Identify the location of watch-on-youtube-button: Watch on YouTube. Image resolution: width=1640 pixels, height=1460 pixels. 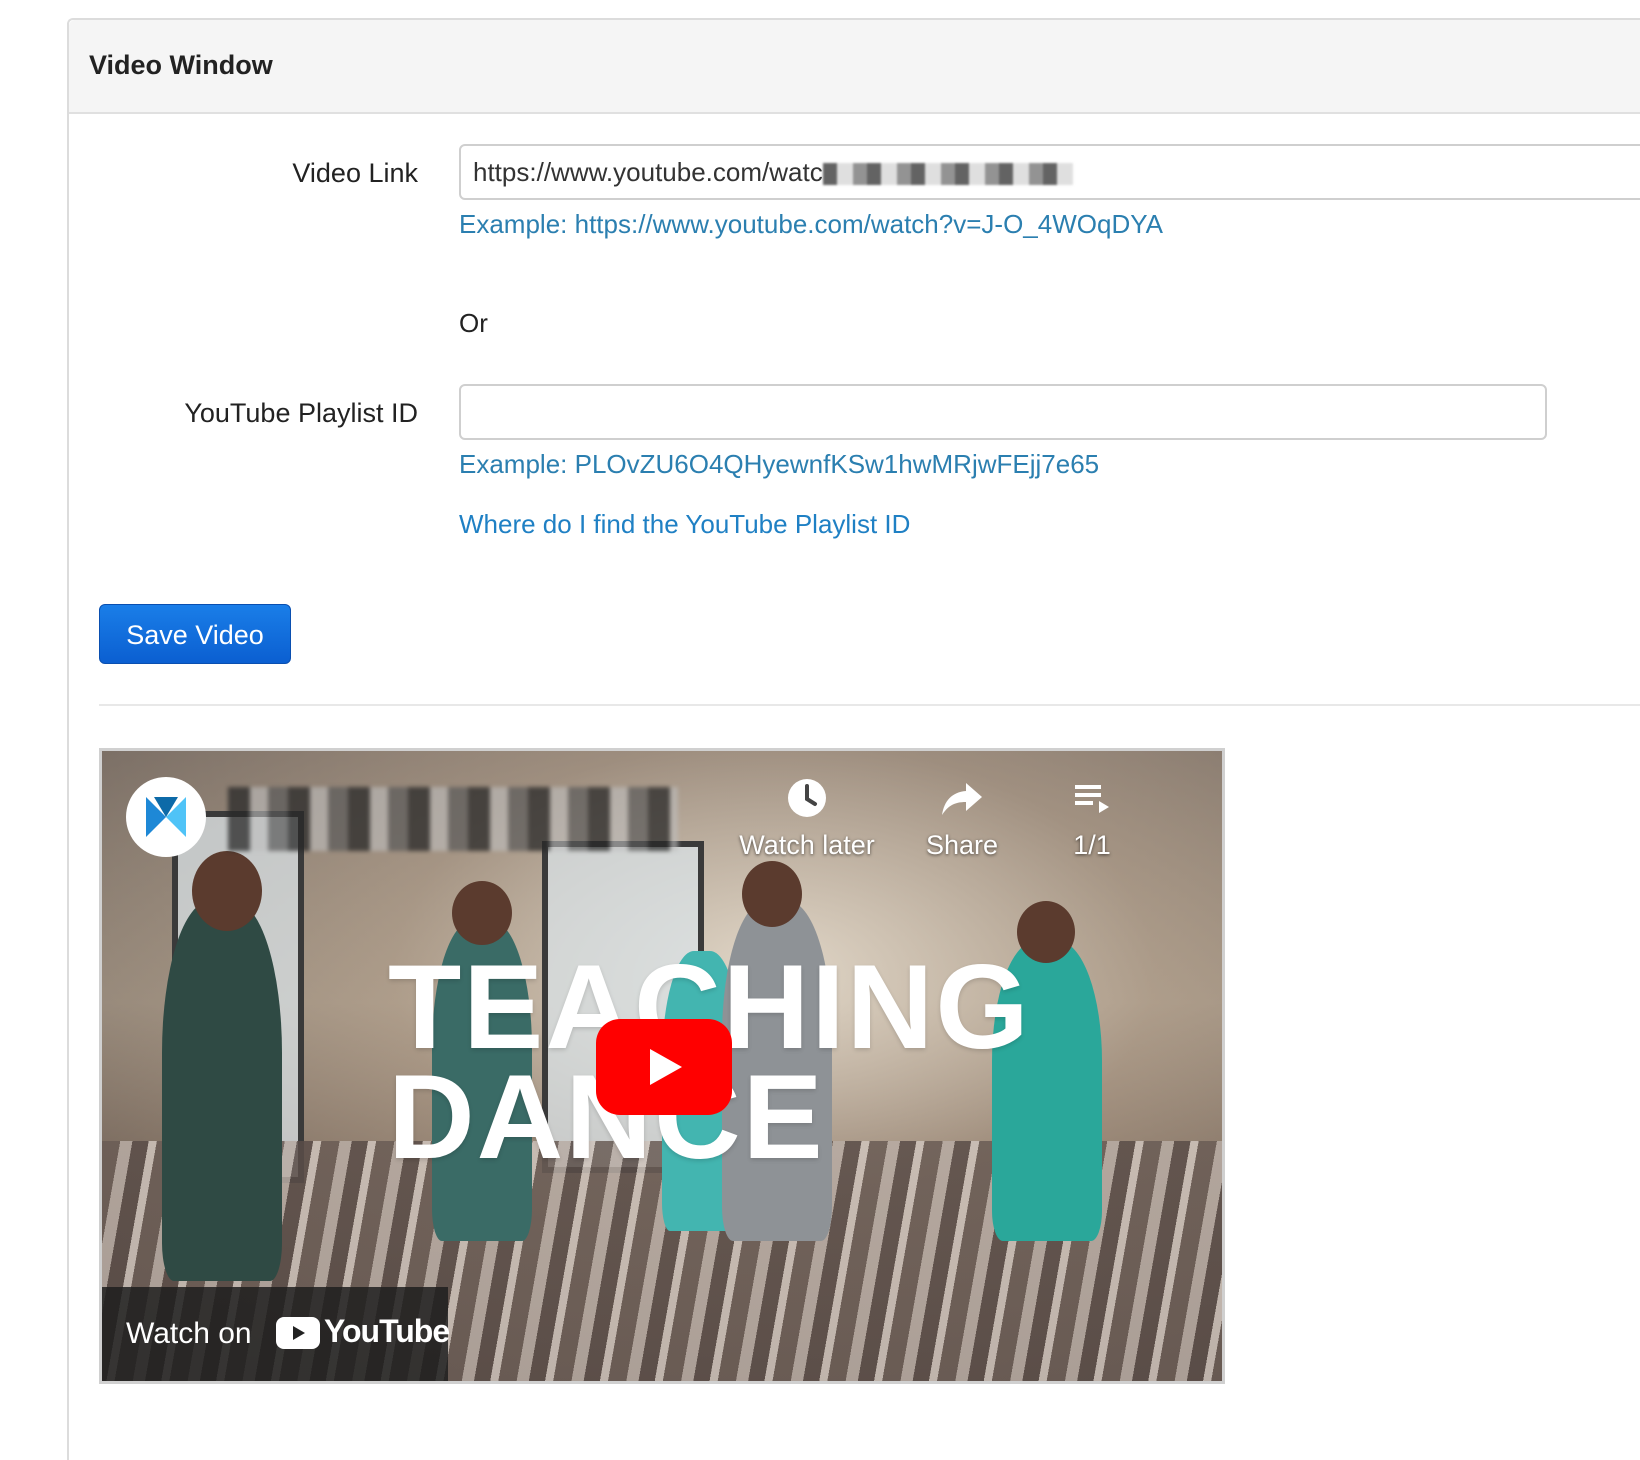
(276, 1334).